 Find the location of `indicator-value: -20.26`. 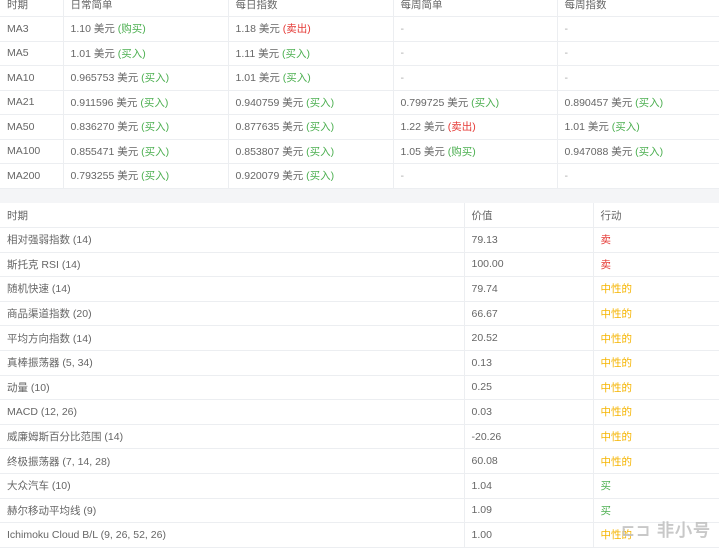

indicator-value: -20.26 is located at coordinates (529, 437).